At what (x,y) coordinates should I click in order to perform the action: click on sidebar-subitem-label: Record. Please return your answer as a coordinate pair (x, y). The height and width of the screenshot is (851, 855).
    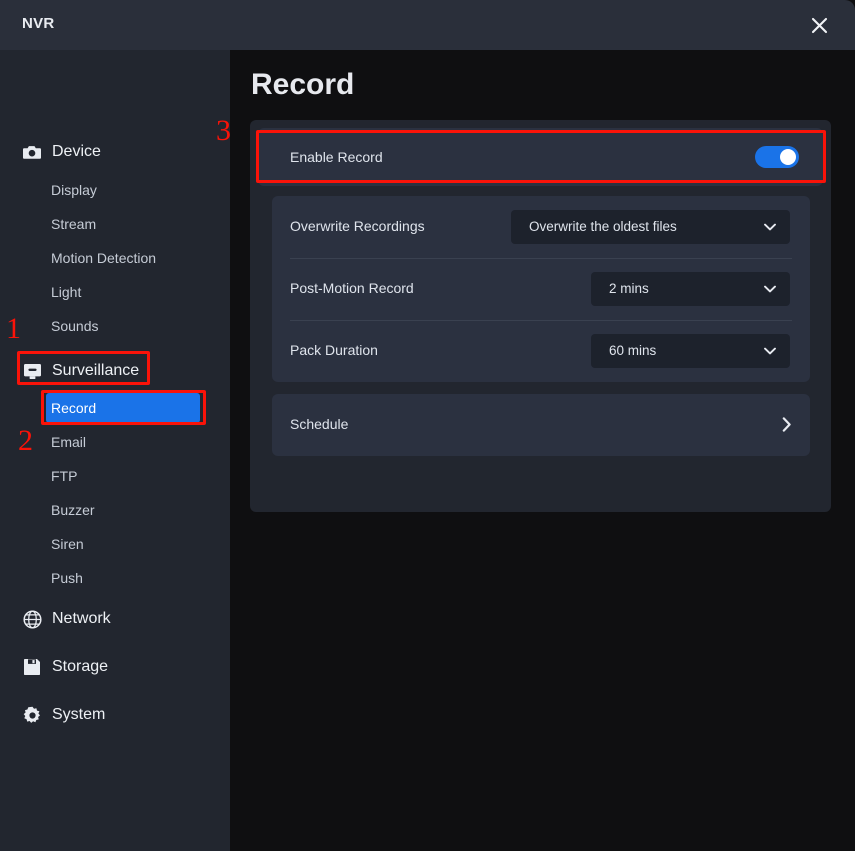
    Looking at the image, I should click on (74, 408).